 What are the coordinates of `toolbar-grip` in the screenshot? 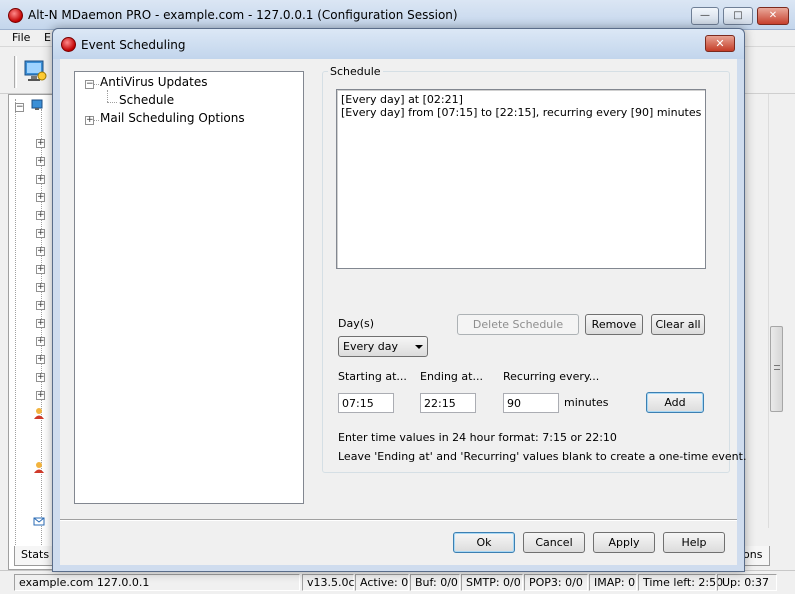 It's located at (15, 72).